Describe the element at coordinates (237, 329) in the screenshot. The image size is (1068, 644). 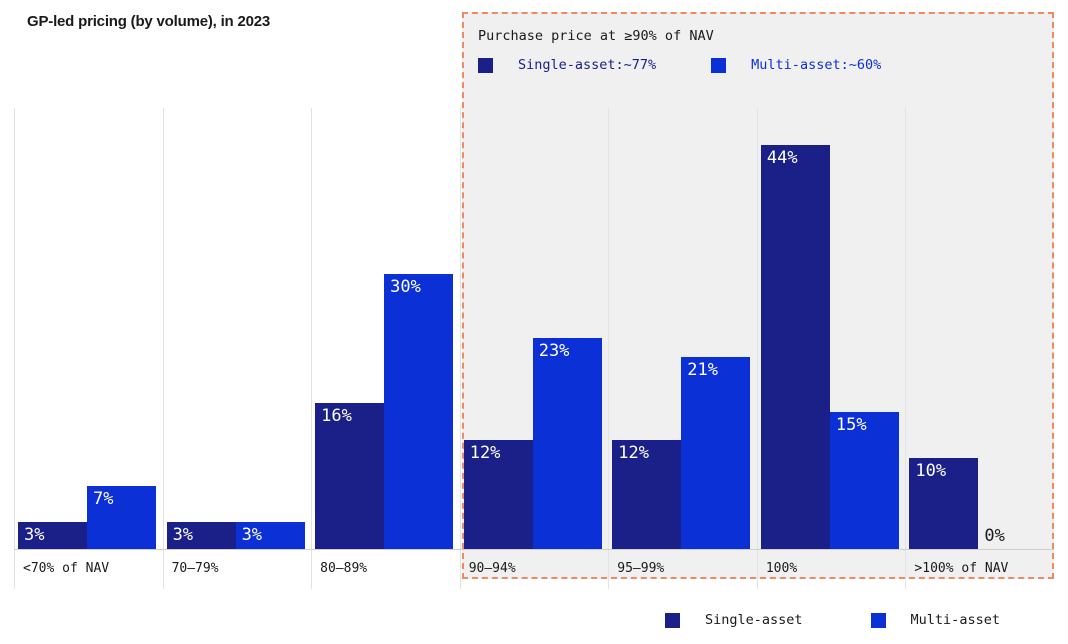
I see `bar-group: 3% 3%` at that location.